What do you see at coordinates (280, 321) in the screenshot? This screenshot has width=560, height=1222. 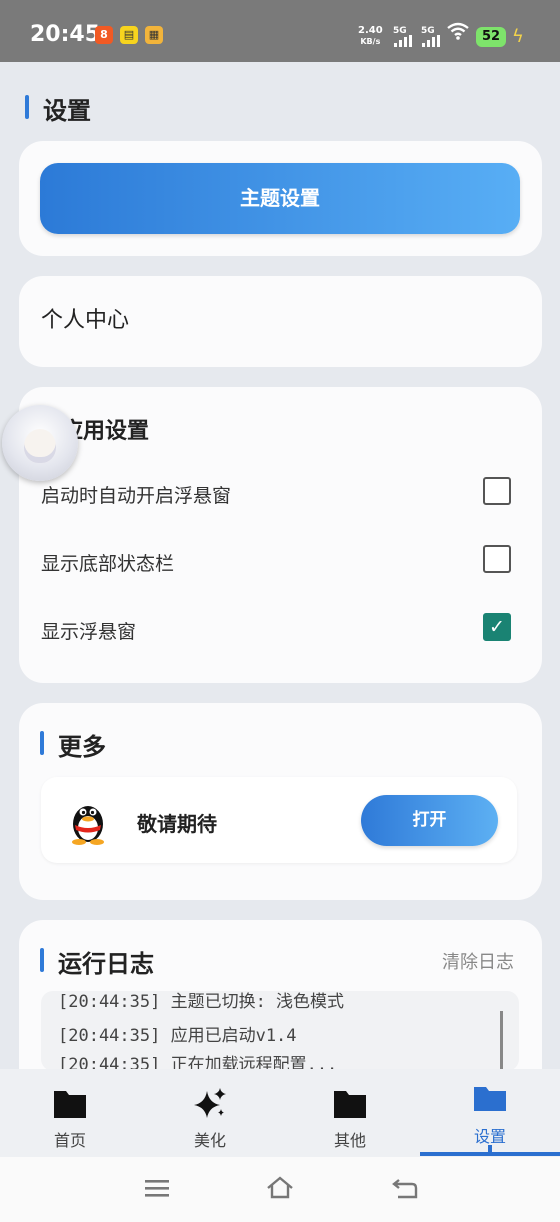 I see `profile-card: 个人中心` at bounding box center [280, 321].